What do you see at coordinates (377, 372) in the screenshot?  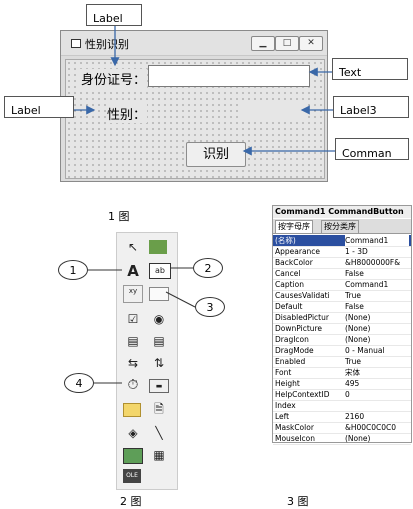 I see `property-value: 宋体` at bounding box center [377, 372].